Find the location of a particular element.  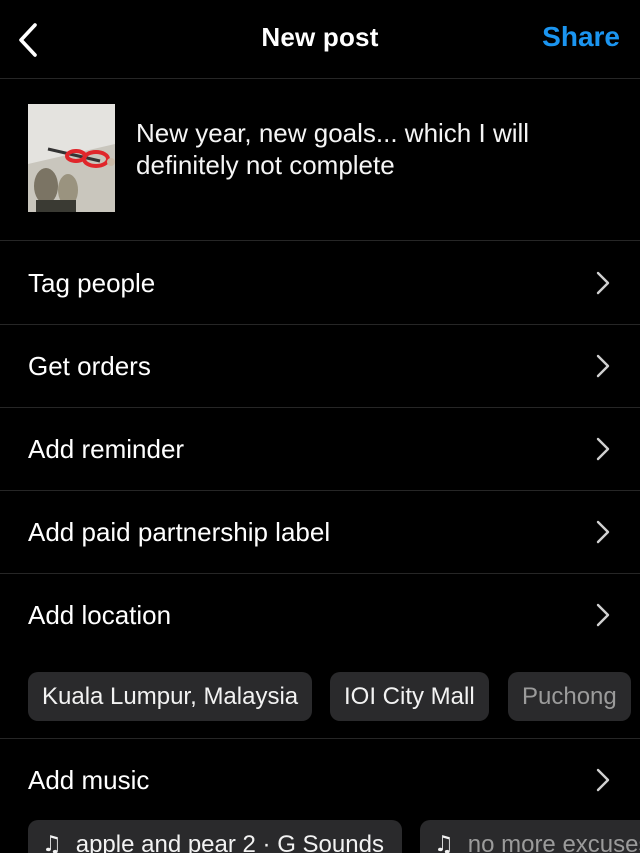

tag-people-row: Tag people is located at coordinates (320, 283).